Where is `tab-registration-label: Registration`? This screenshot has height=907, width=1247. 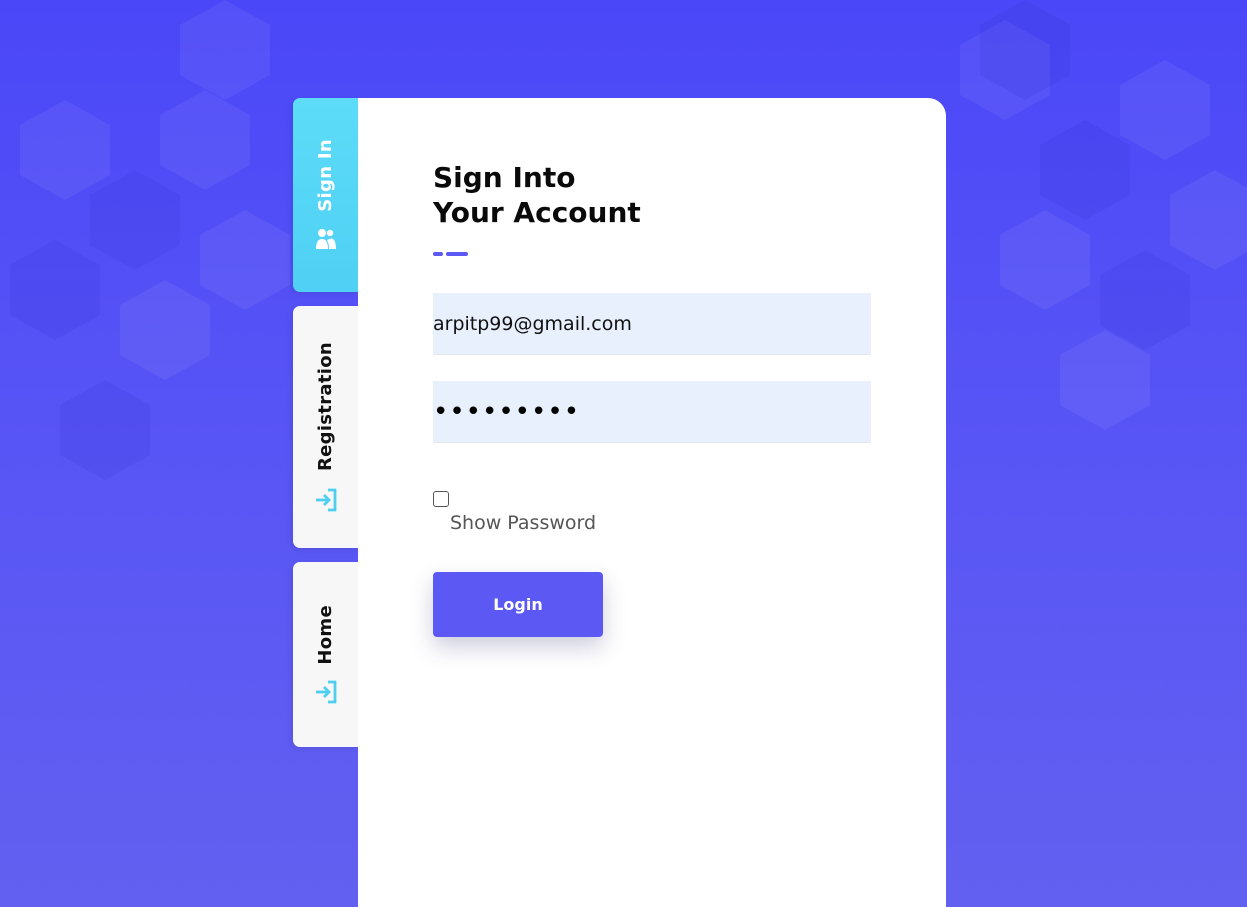
tab-registration-label: Registration is located at coordinates (325, 407).